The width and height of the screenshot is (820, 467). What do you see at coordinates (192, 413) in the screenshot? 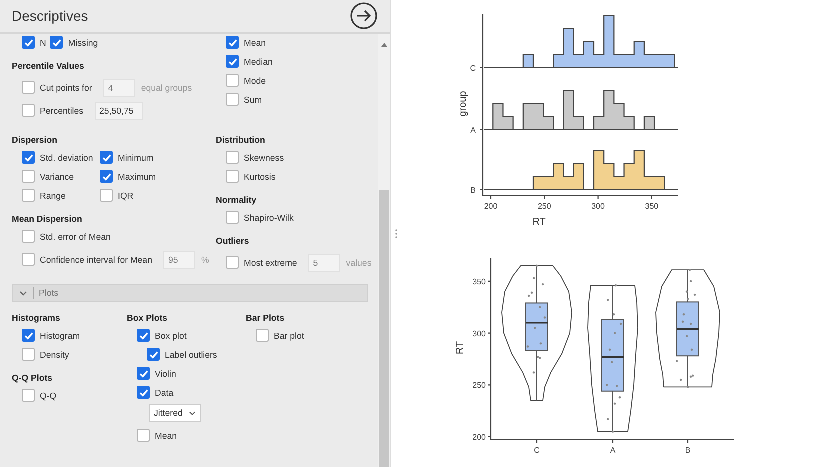
I see `caret-icon` at bounding box center [192, 413].